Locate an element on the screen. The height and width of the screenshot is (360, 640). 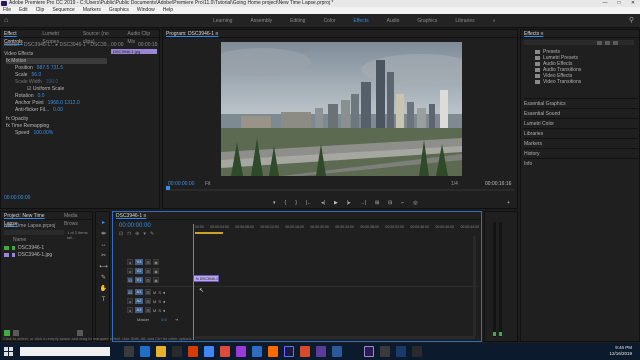
track-select-tool-icon: ⇹ is located at coordinates (103, 234).